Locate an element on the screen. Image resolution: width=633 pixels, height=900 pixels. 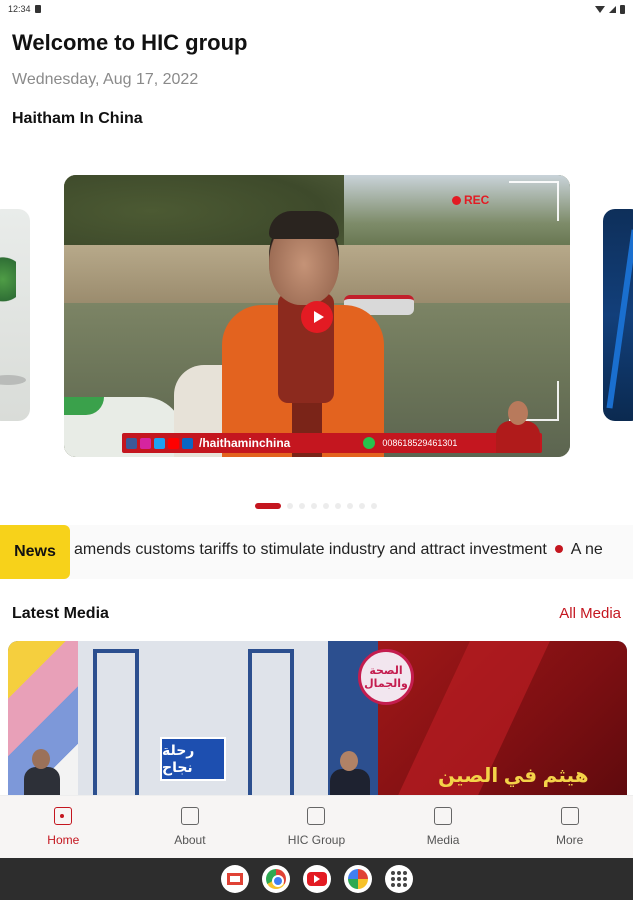
signal-icon is located at coordinates (612, 9).